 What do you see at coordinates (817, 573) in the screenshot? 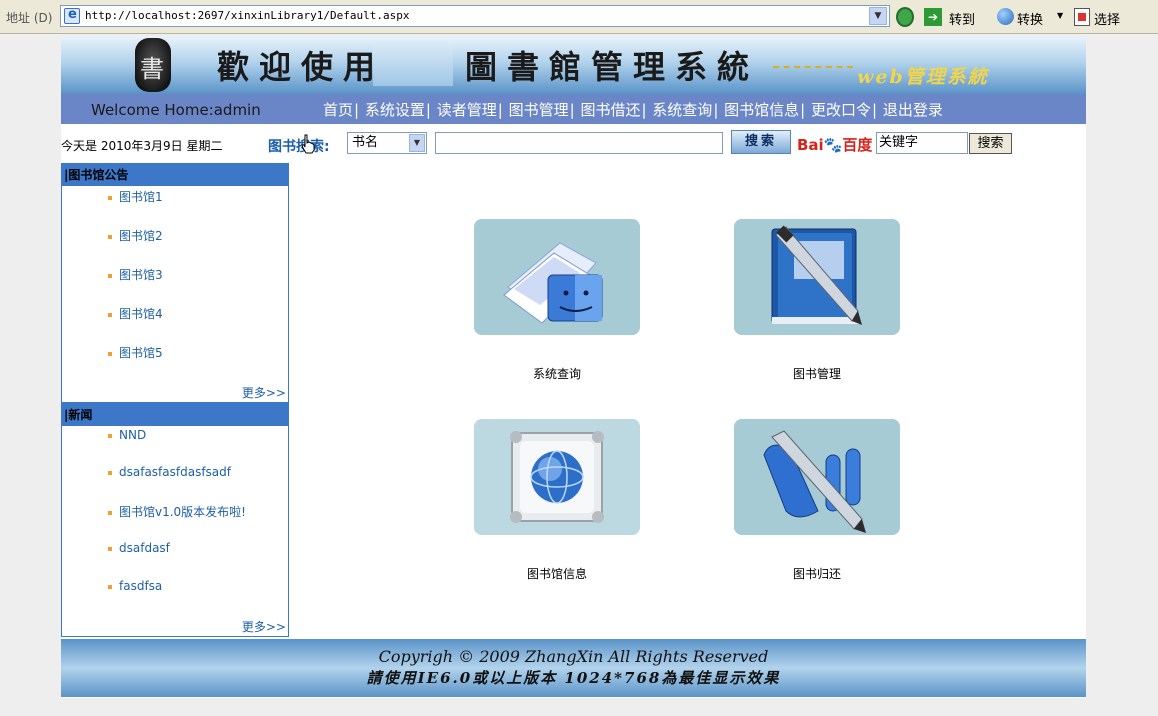
I see `book-return-tile-label: 图书归还` at bounding box center [817, 573].